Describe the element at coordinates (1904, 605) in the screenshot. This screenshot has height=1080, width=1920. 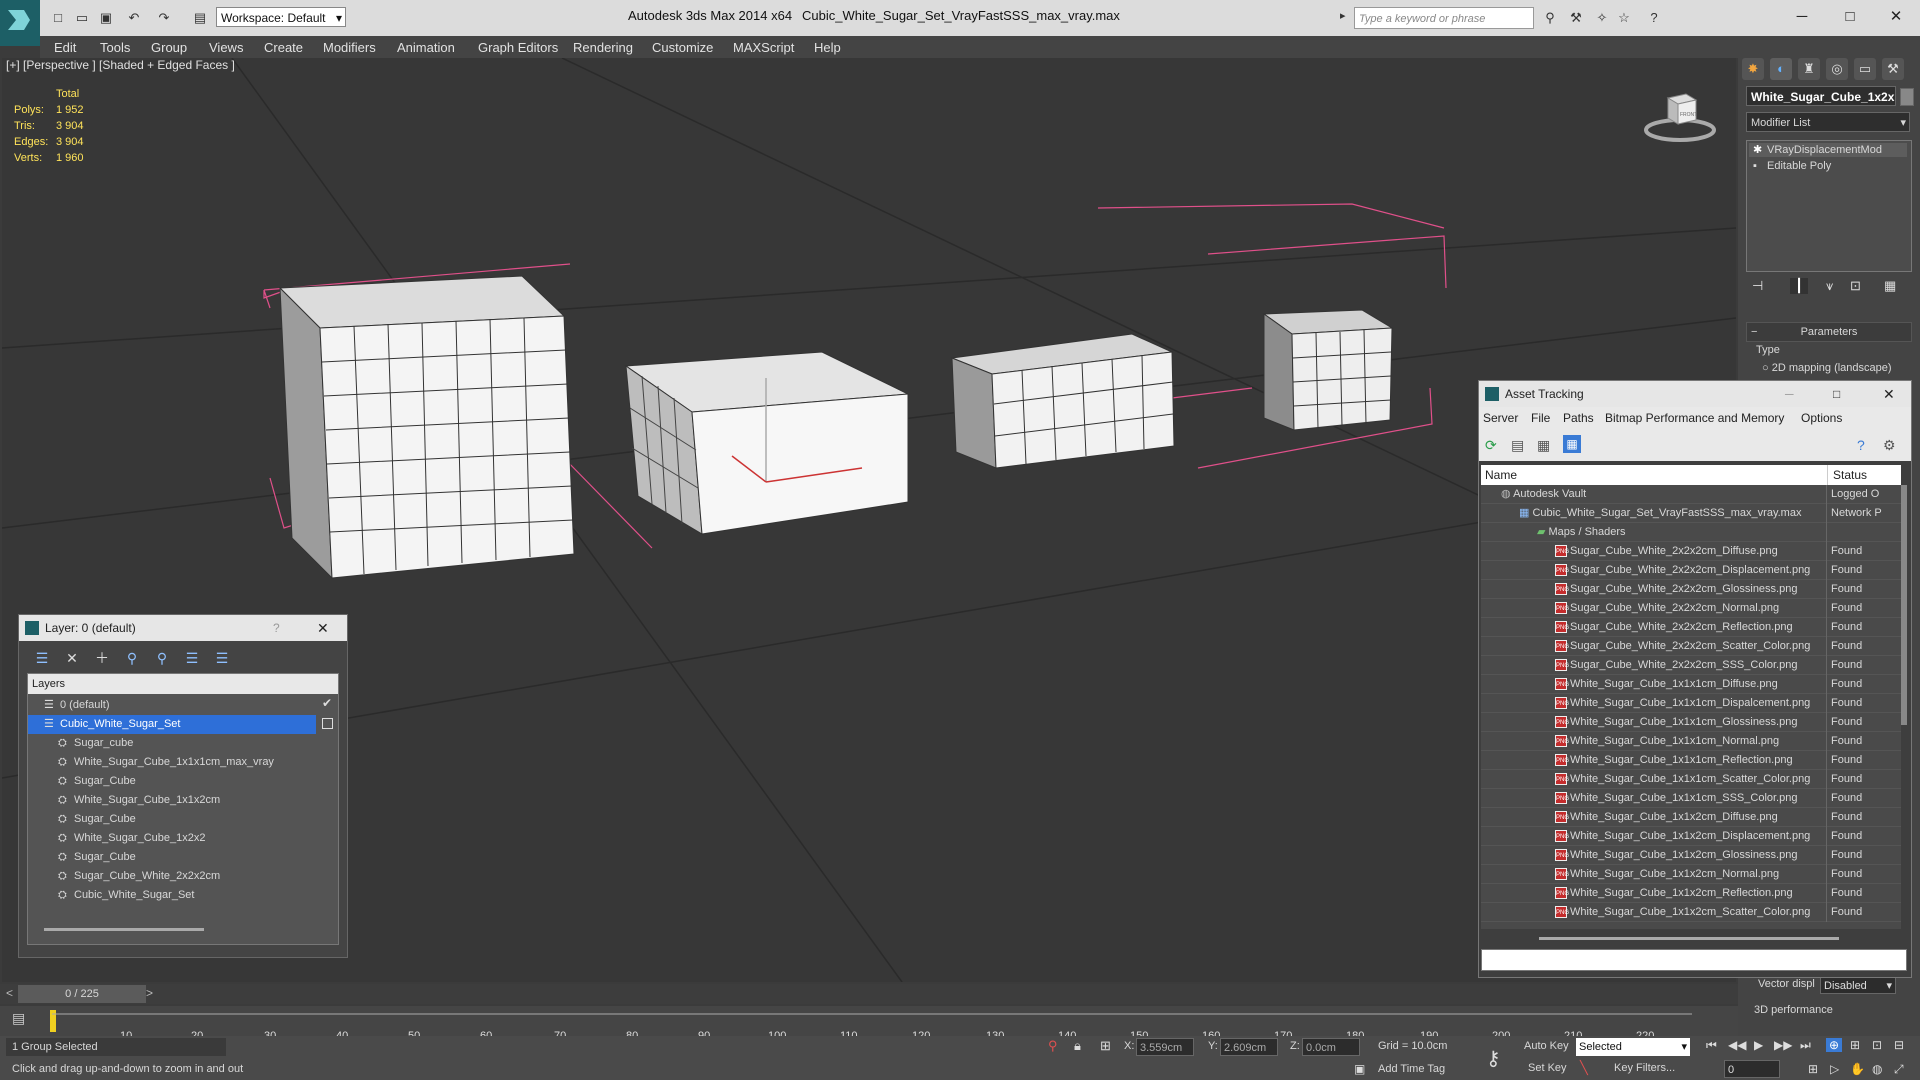
I see `vertical-scrollbar` at that location.